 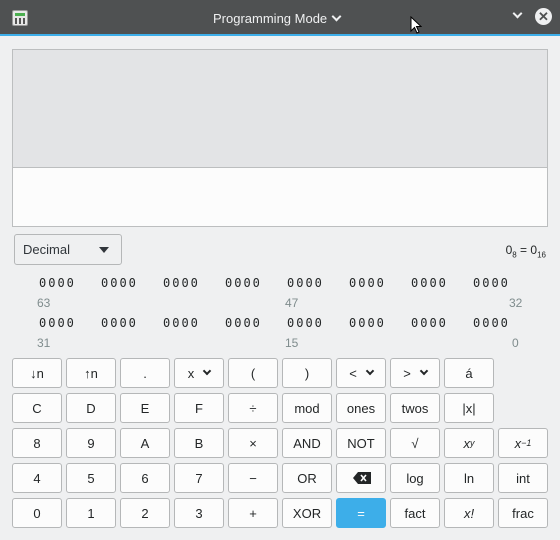 I want to click on expression-input, so click(x=280, y=197).